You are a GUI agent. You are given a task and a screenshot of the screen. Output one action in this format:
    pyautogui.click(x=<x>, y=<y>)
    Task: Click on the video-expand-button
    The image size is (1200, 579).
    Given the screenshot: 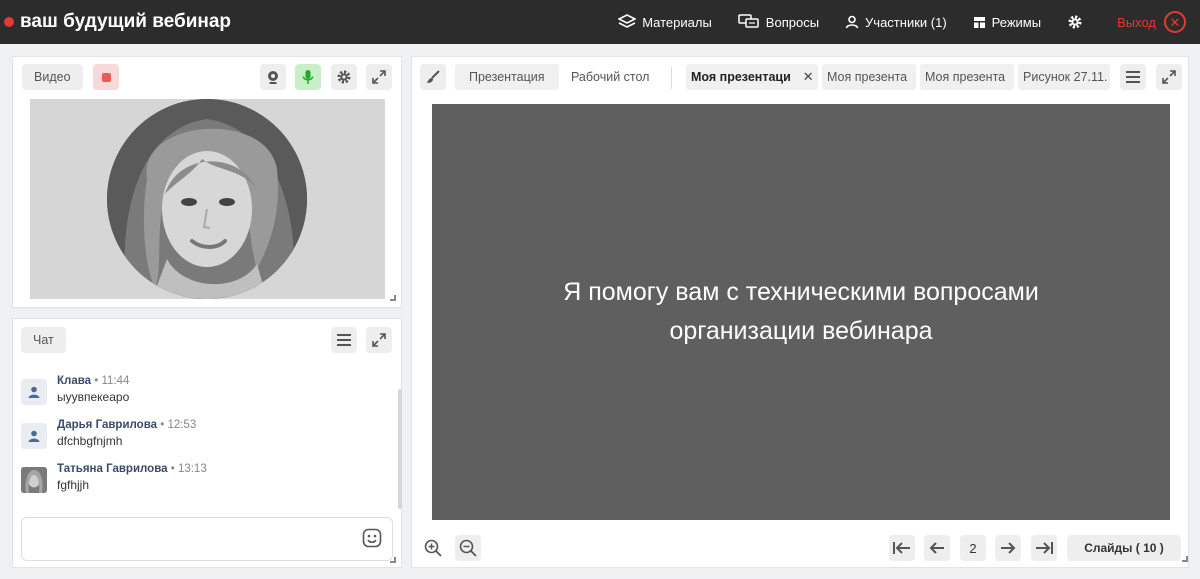 What is the action you would take?
    pyautogui.click(x=379, y=77)
    